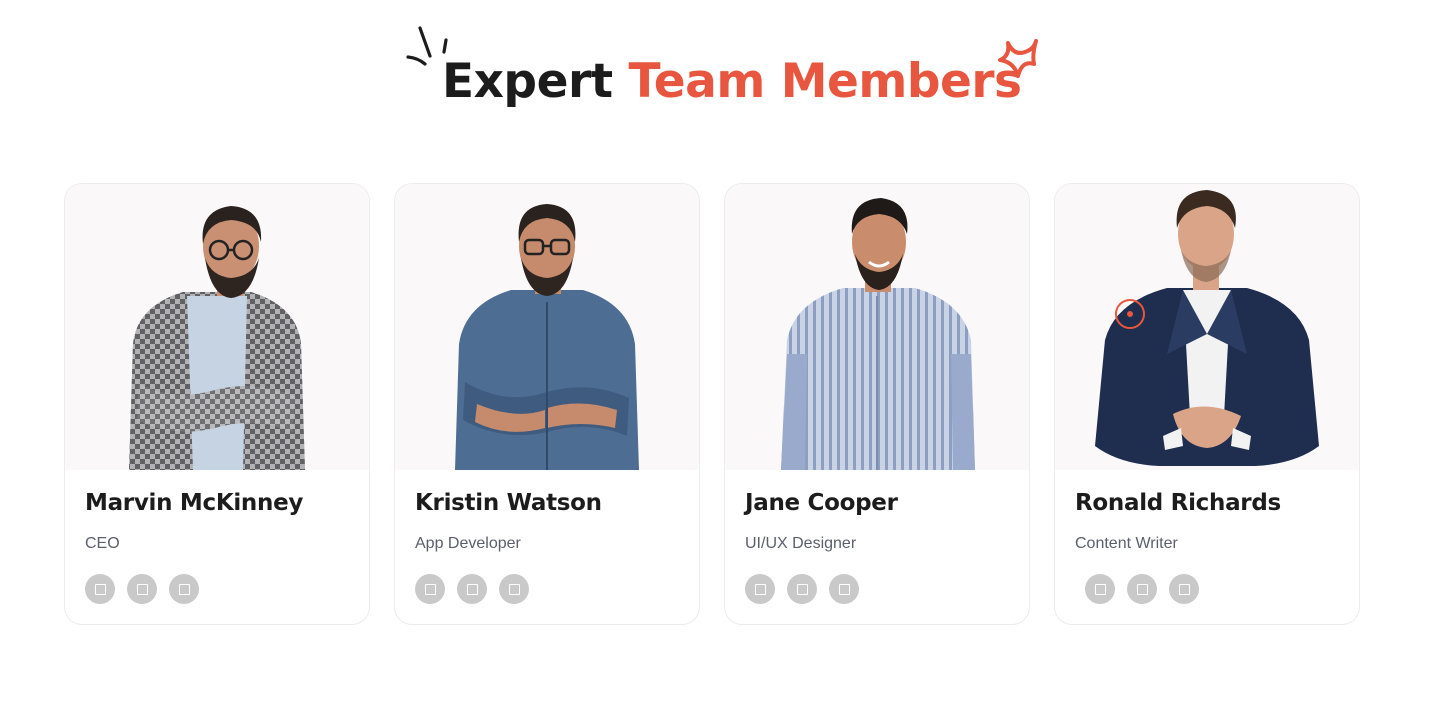 Image resolution: width=1432 pixels, height=708 pixels. I want to click on team-card: Kristin Watson App Developer, so click(547, 404).